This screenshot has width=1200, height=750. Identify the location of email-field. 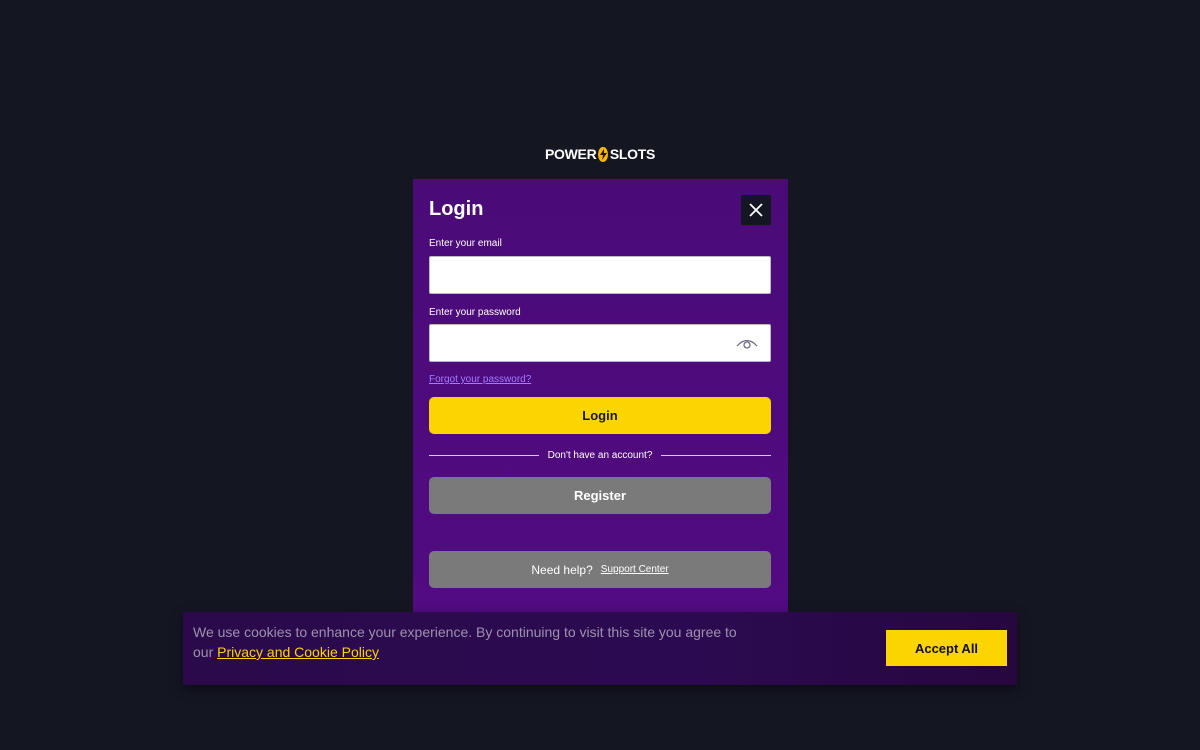
(600, 275).